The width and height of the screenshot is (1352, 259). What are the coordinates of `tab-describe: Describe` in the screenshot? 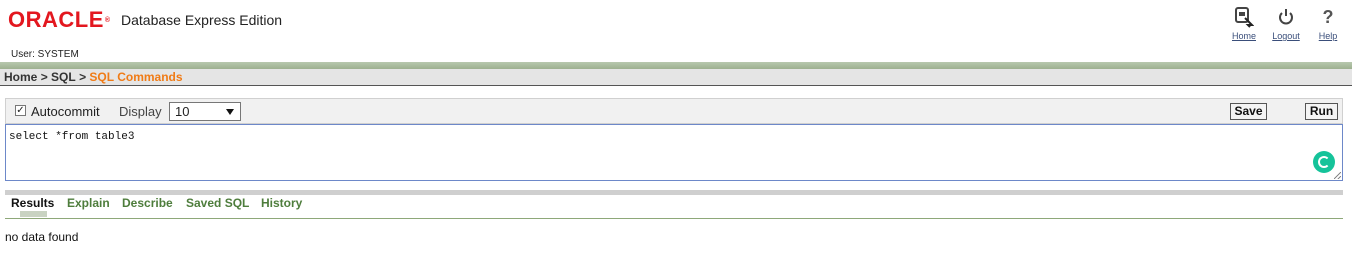 It's located at (147, 203).